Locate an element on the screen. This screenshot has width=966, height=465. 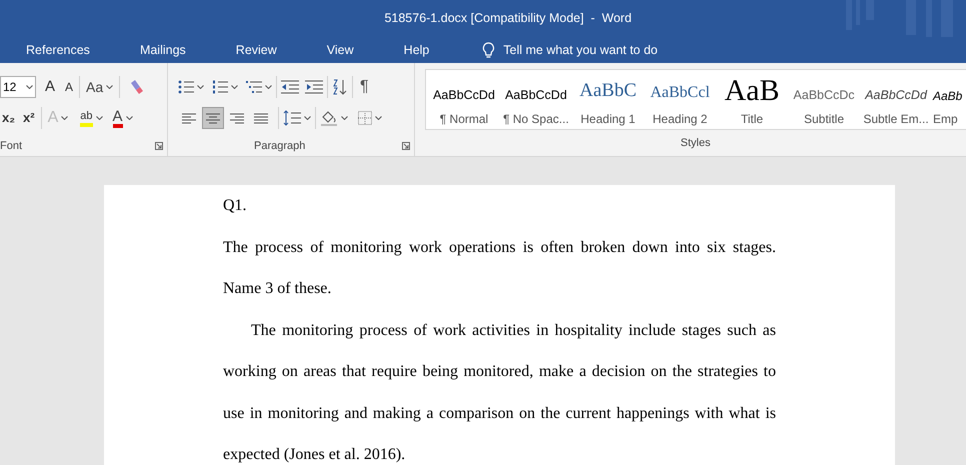
ribbon-tab: Help is located at coordinates (416, 50).